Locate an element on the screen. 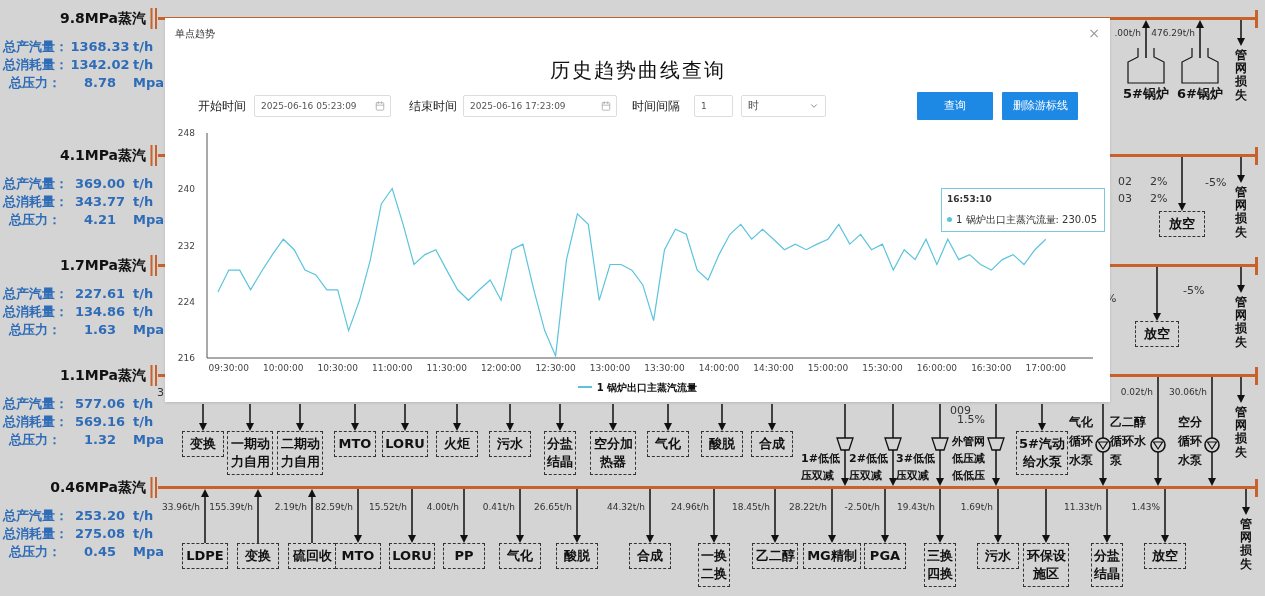 This screenshot has width=1265, height=596. loss-label: 管网损失 is located at coordinates (1241, 75).